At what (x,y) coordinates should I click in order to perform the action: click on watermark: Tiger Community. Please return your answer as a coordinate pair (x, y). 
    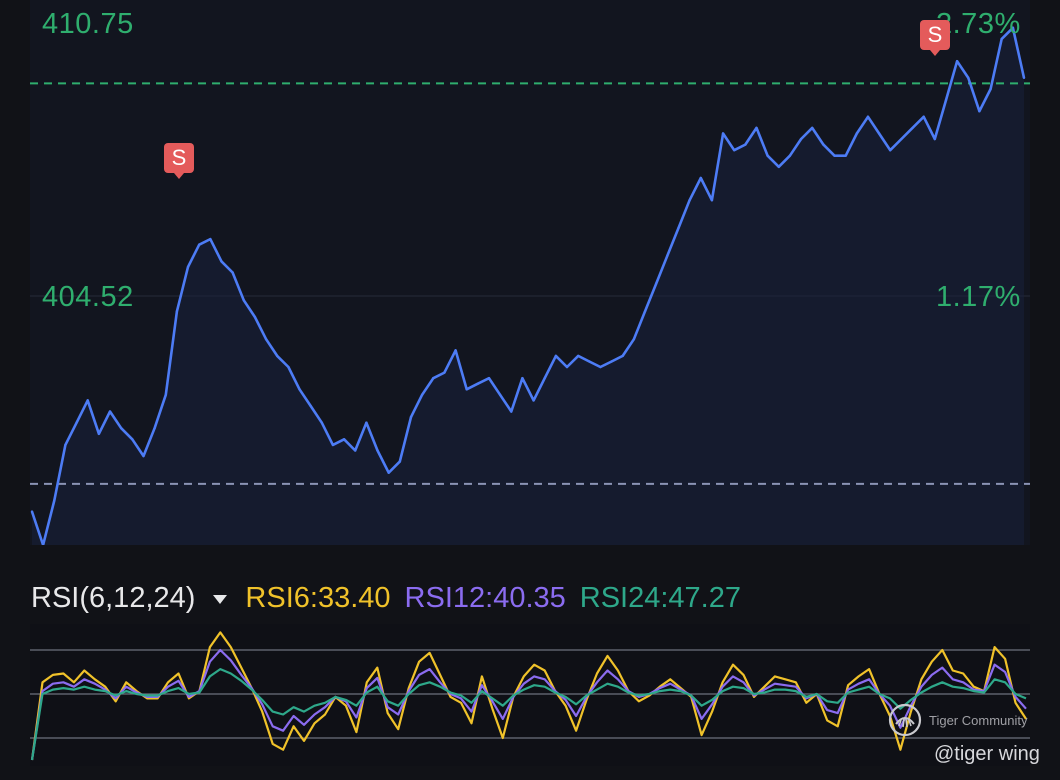
    Looking at the image, I should click on (957, 720).